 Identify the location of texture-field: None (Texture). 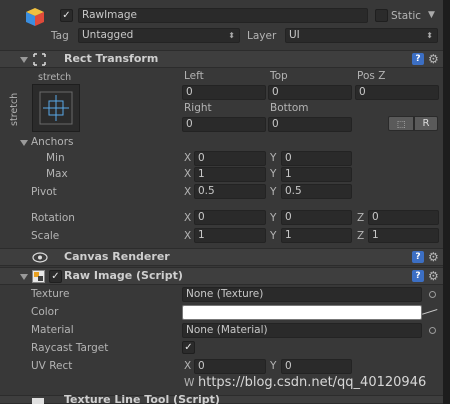
(302, 294).